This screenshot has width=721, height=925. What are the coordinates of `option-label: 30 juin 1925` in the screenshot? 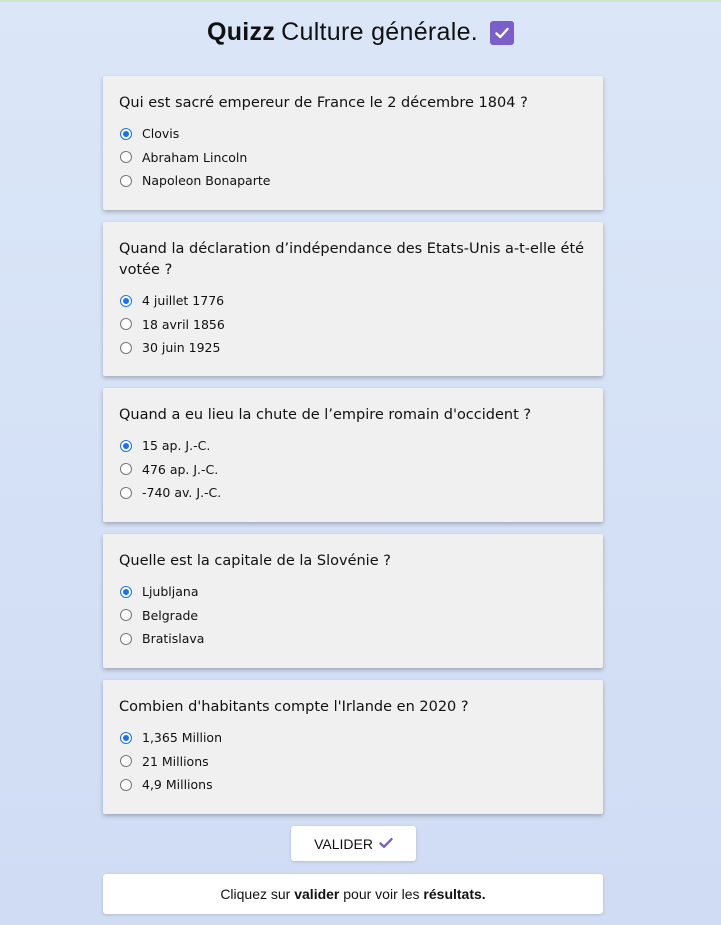 It's located at (181, 348).